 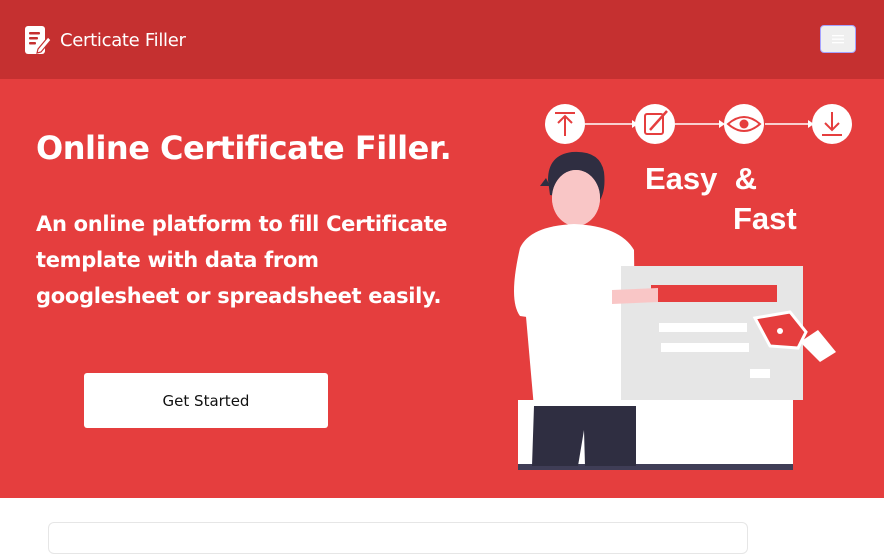 I want to click on brand-link: Certicate Filler, so click(x=105, y=40).